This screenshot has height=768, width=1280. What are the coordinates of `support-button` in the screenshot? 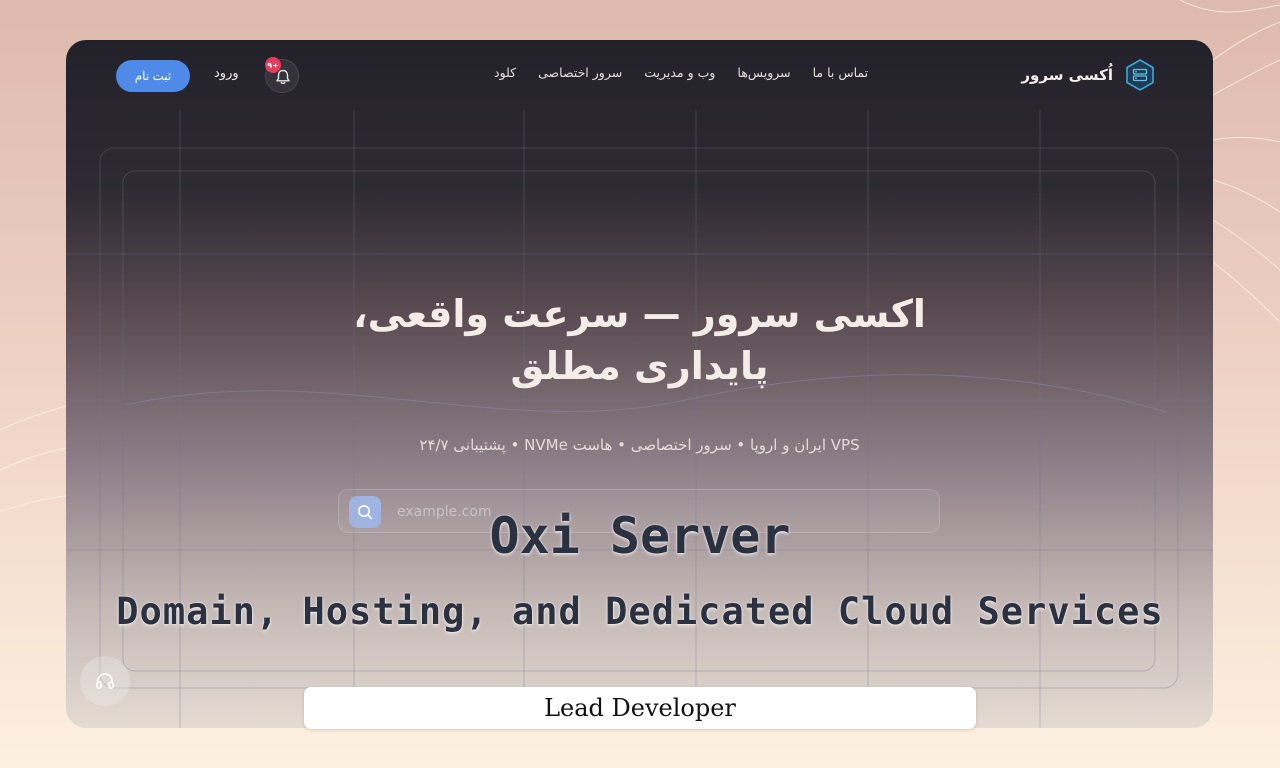 It's located at (105, 681).